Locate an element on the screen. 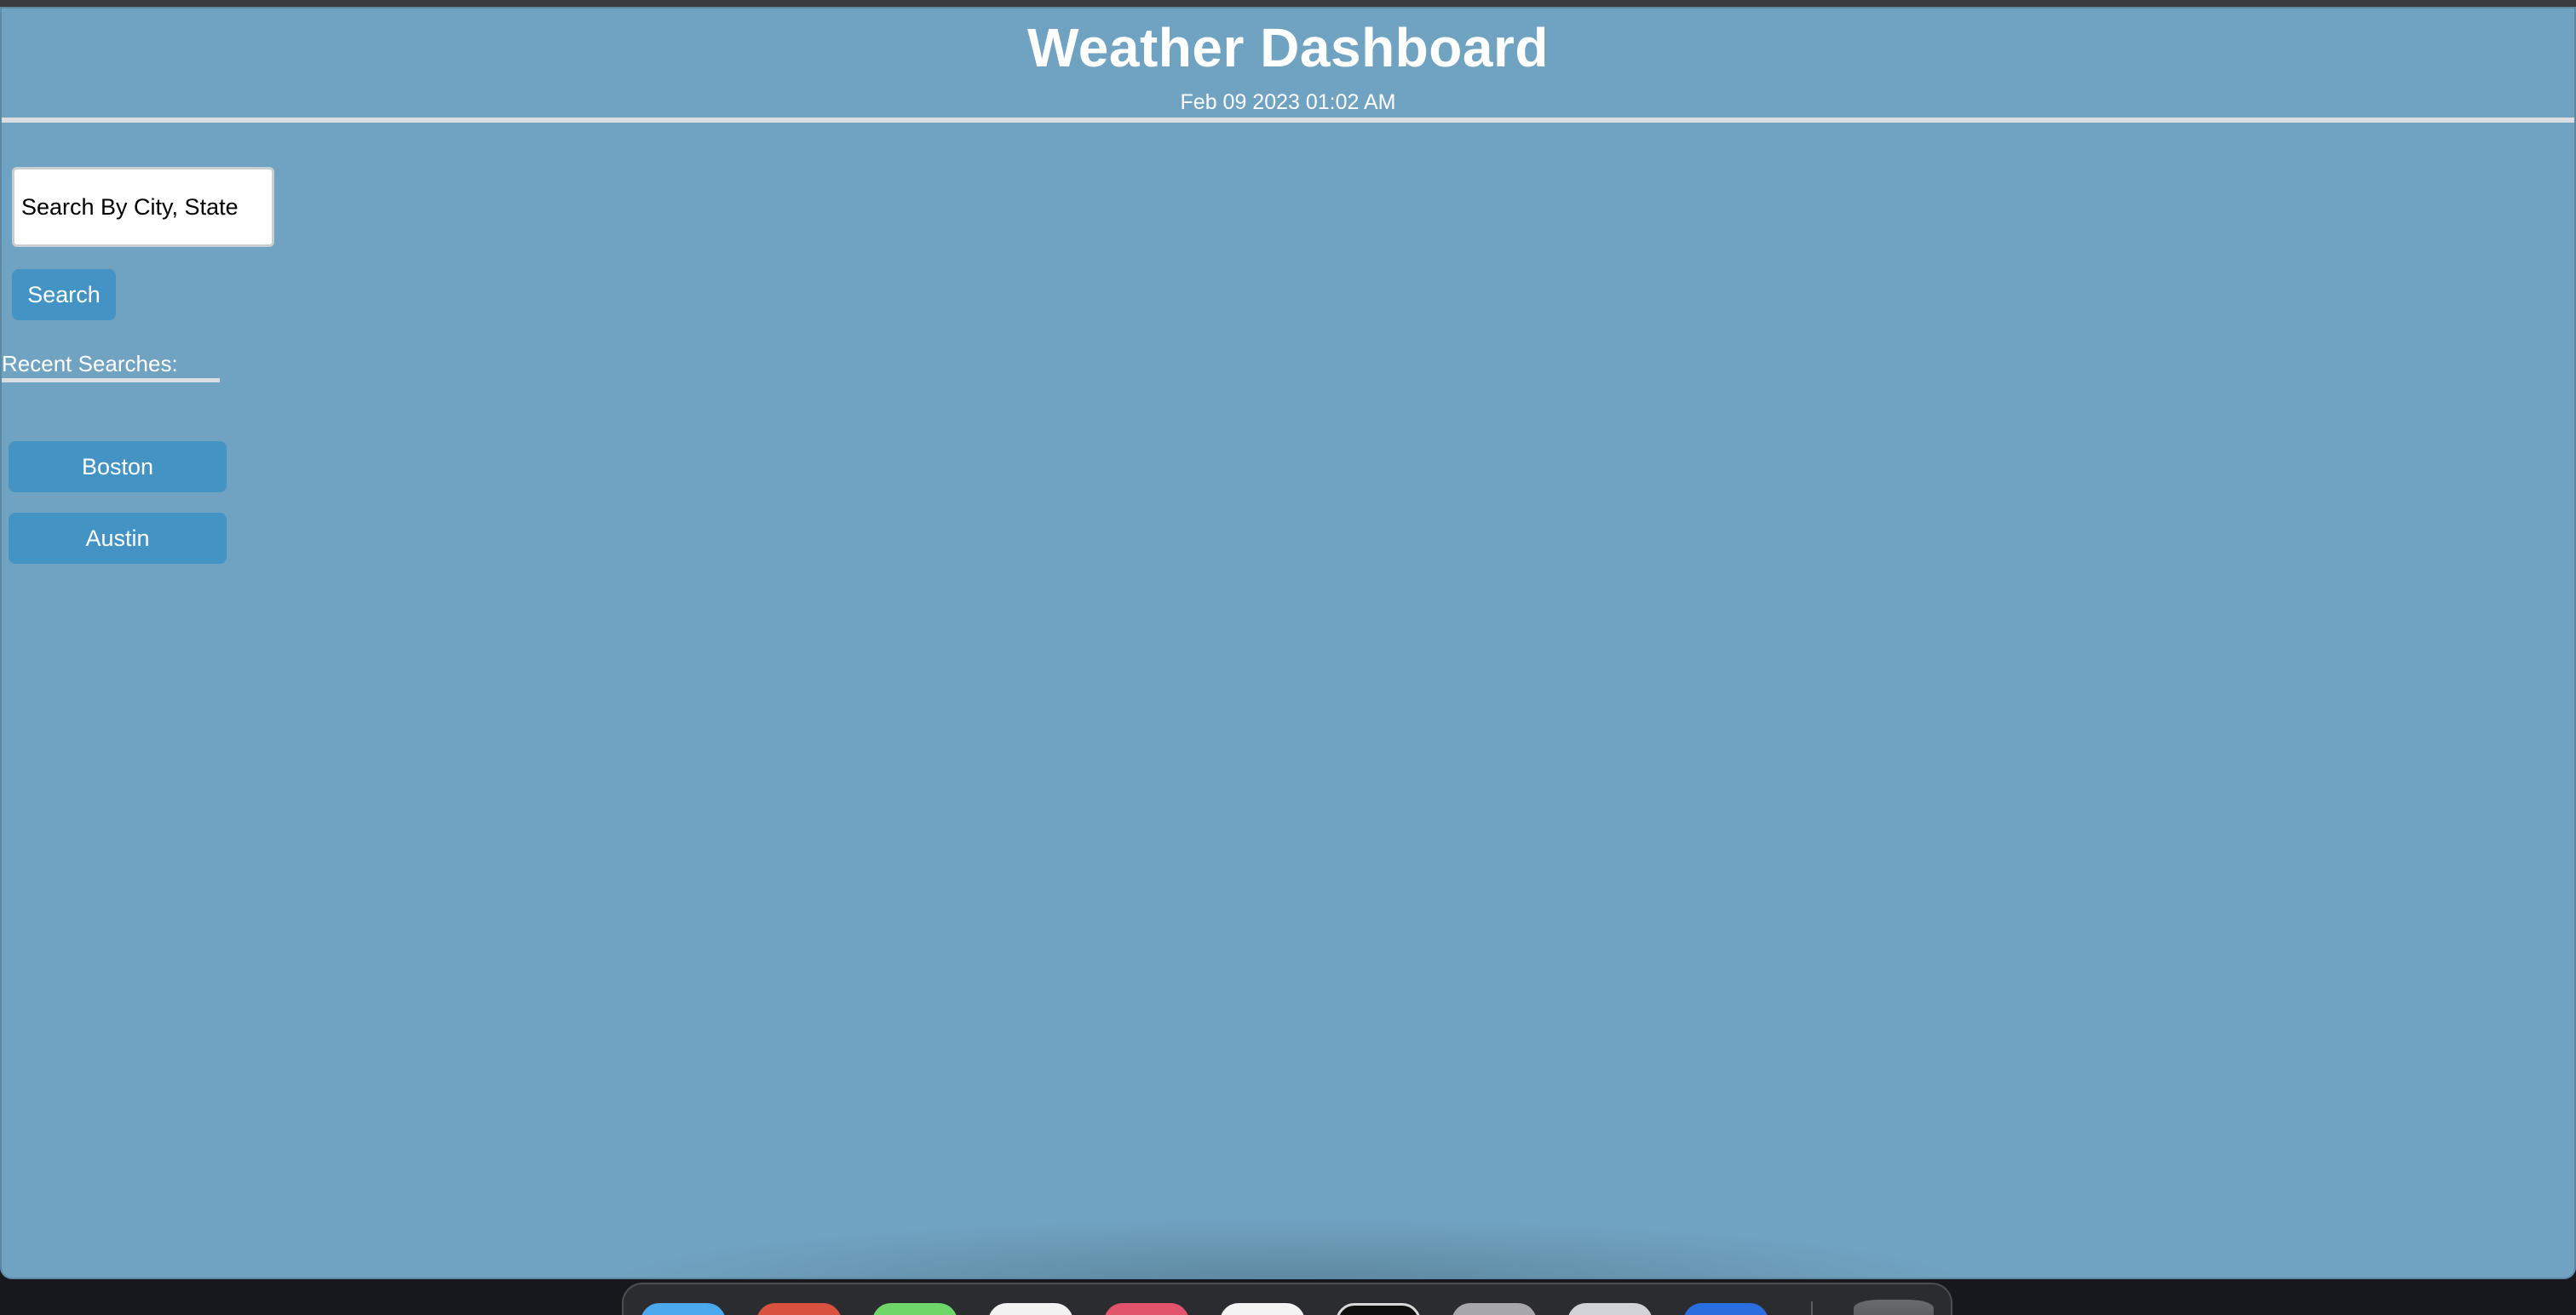 This screenshot has width=2576, height=1315. safari-icon is located at coordinates (1610, 1309).